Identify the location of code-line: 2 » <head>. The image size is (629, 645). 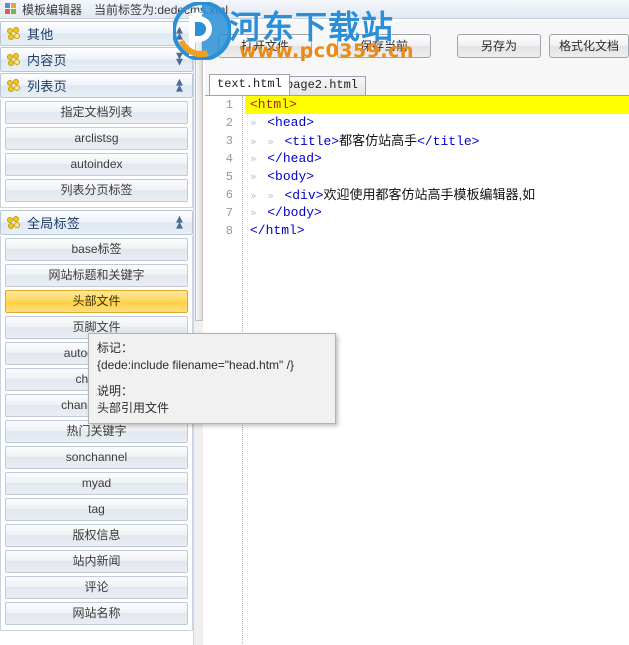
(417, 123).